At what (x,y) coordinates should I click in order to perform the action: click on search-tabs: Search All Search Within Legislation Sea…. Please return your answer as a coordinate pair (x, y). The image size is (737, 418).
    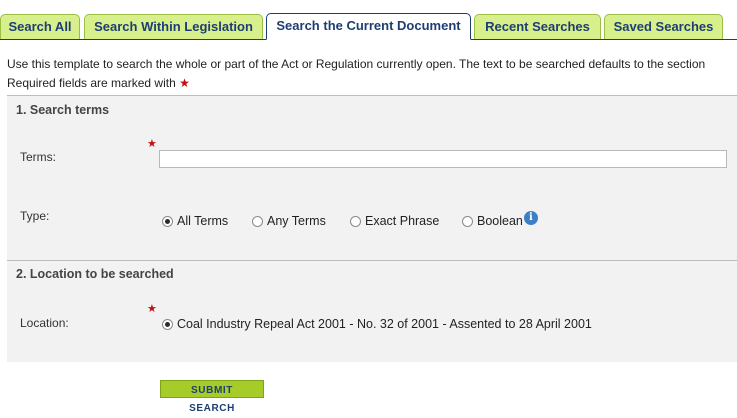
    Looking at the image, I should click on (368, 20).